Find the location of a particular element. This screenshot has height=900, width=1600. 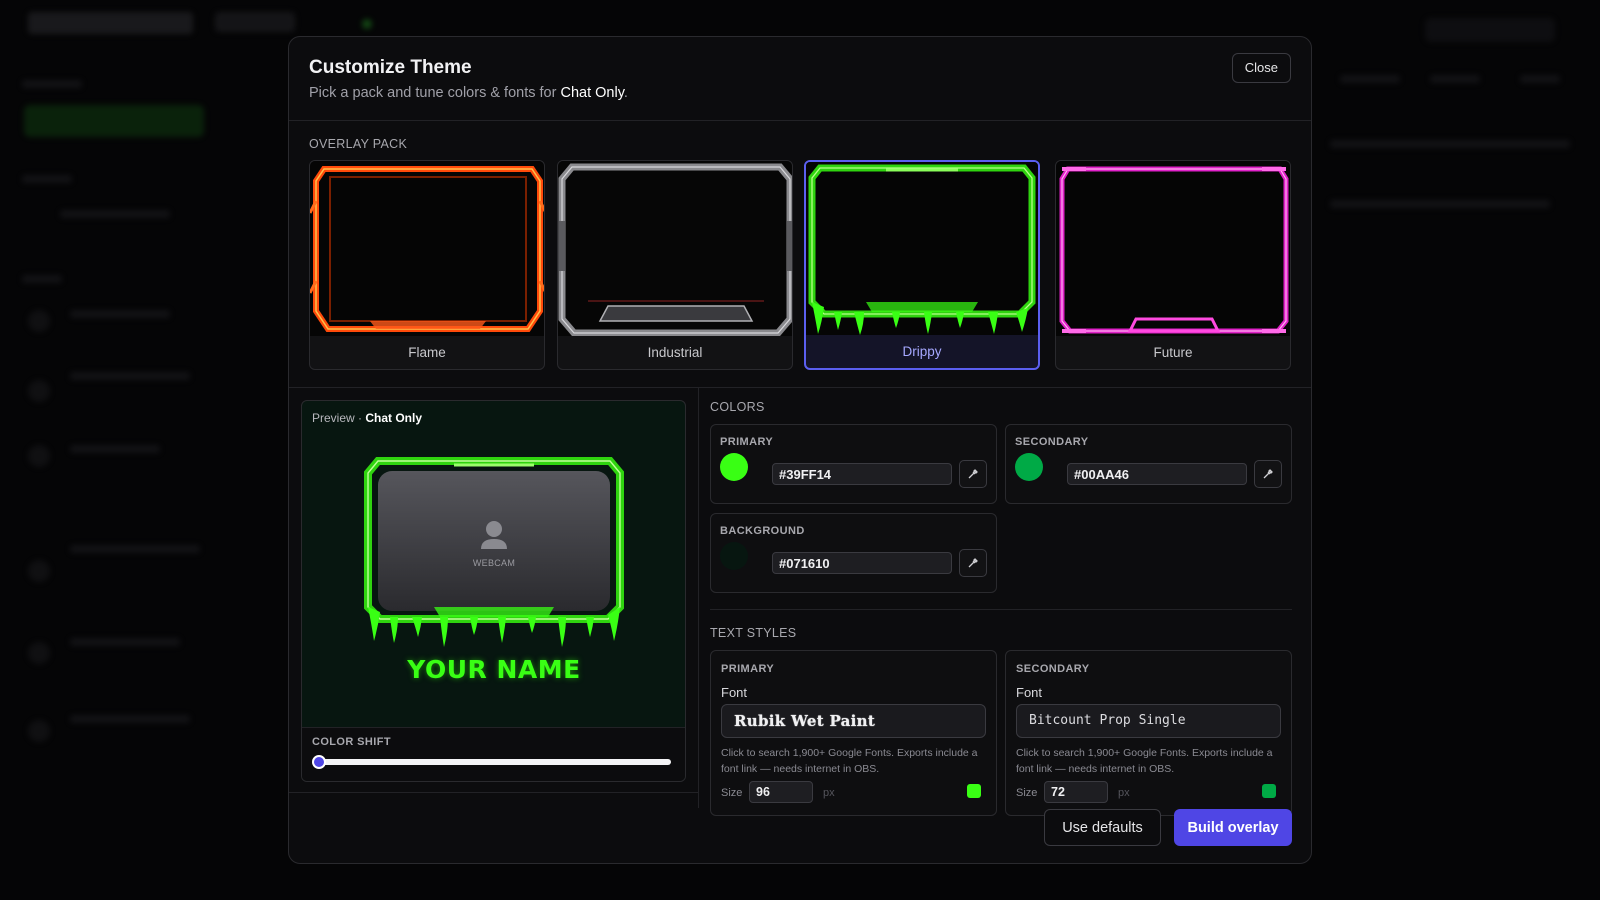

secondary-font-label: Font is located at coordinates (1029, 692).